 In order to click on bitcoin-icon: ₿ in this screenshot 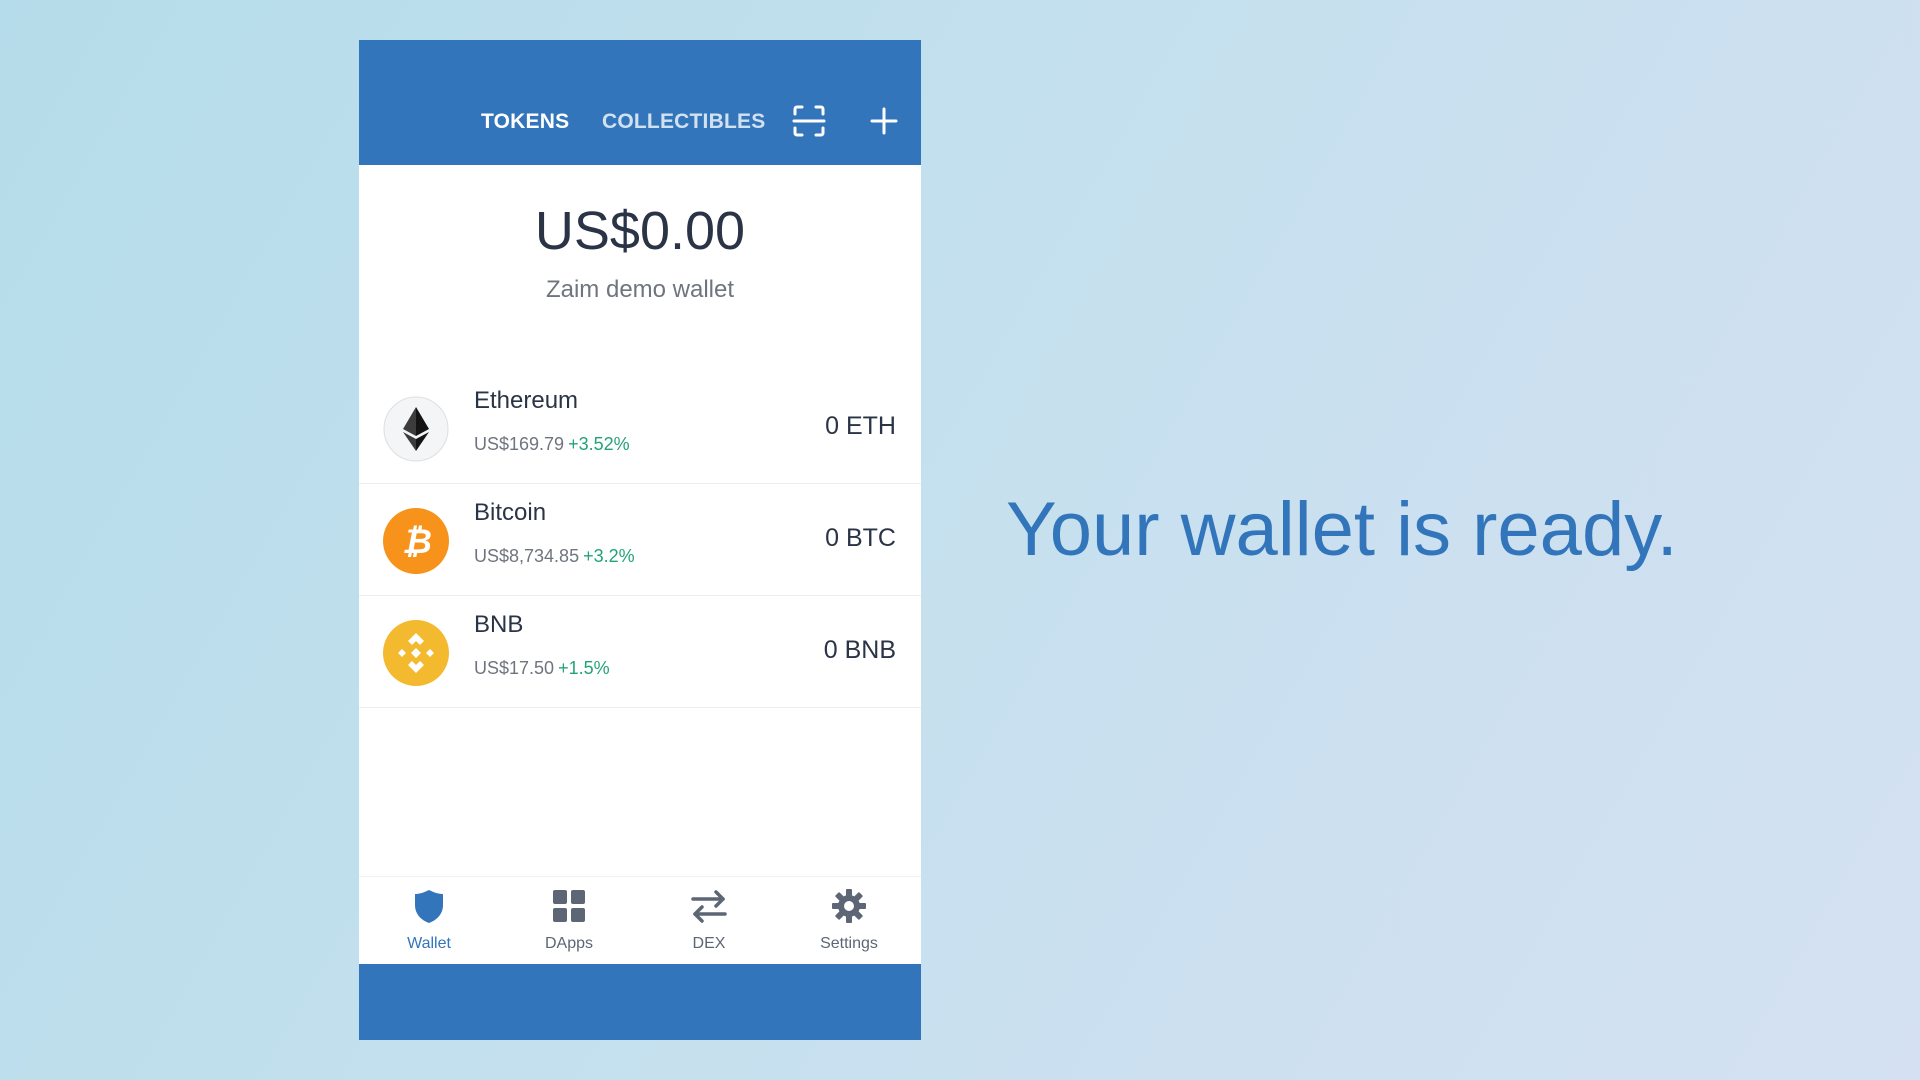, I will do `click(416, 541)`.